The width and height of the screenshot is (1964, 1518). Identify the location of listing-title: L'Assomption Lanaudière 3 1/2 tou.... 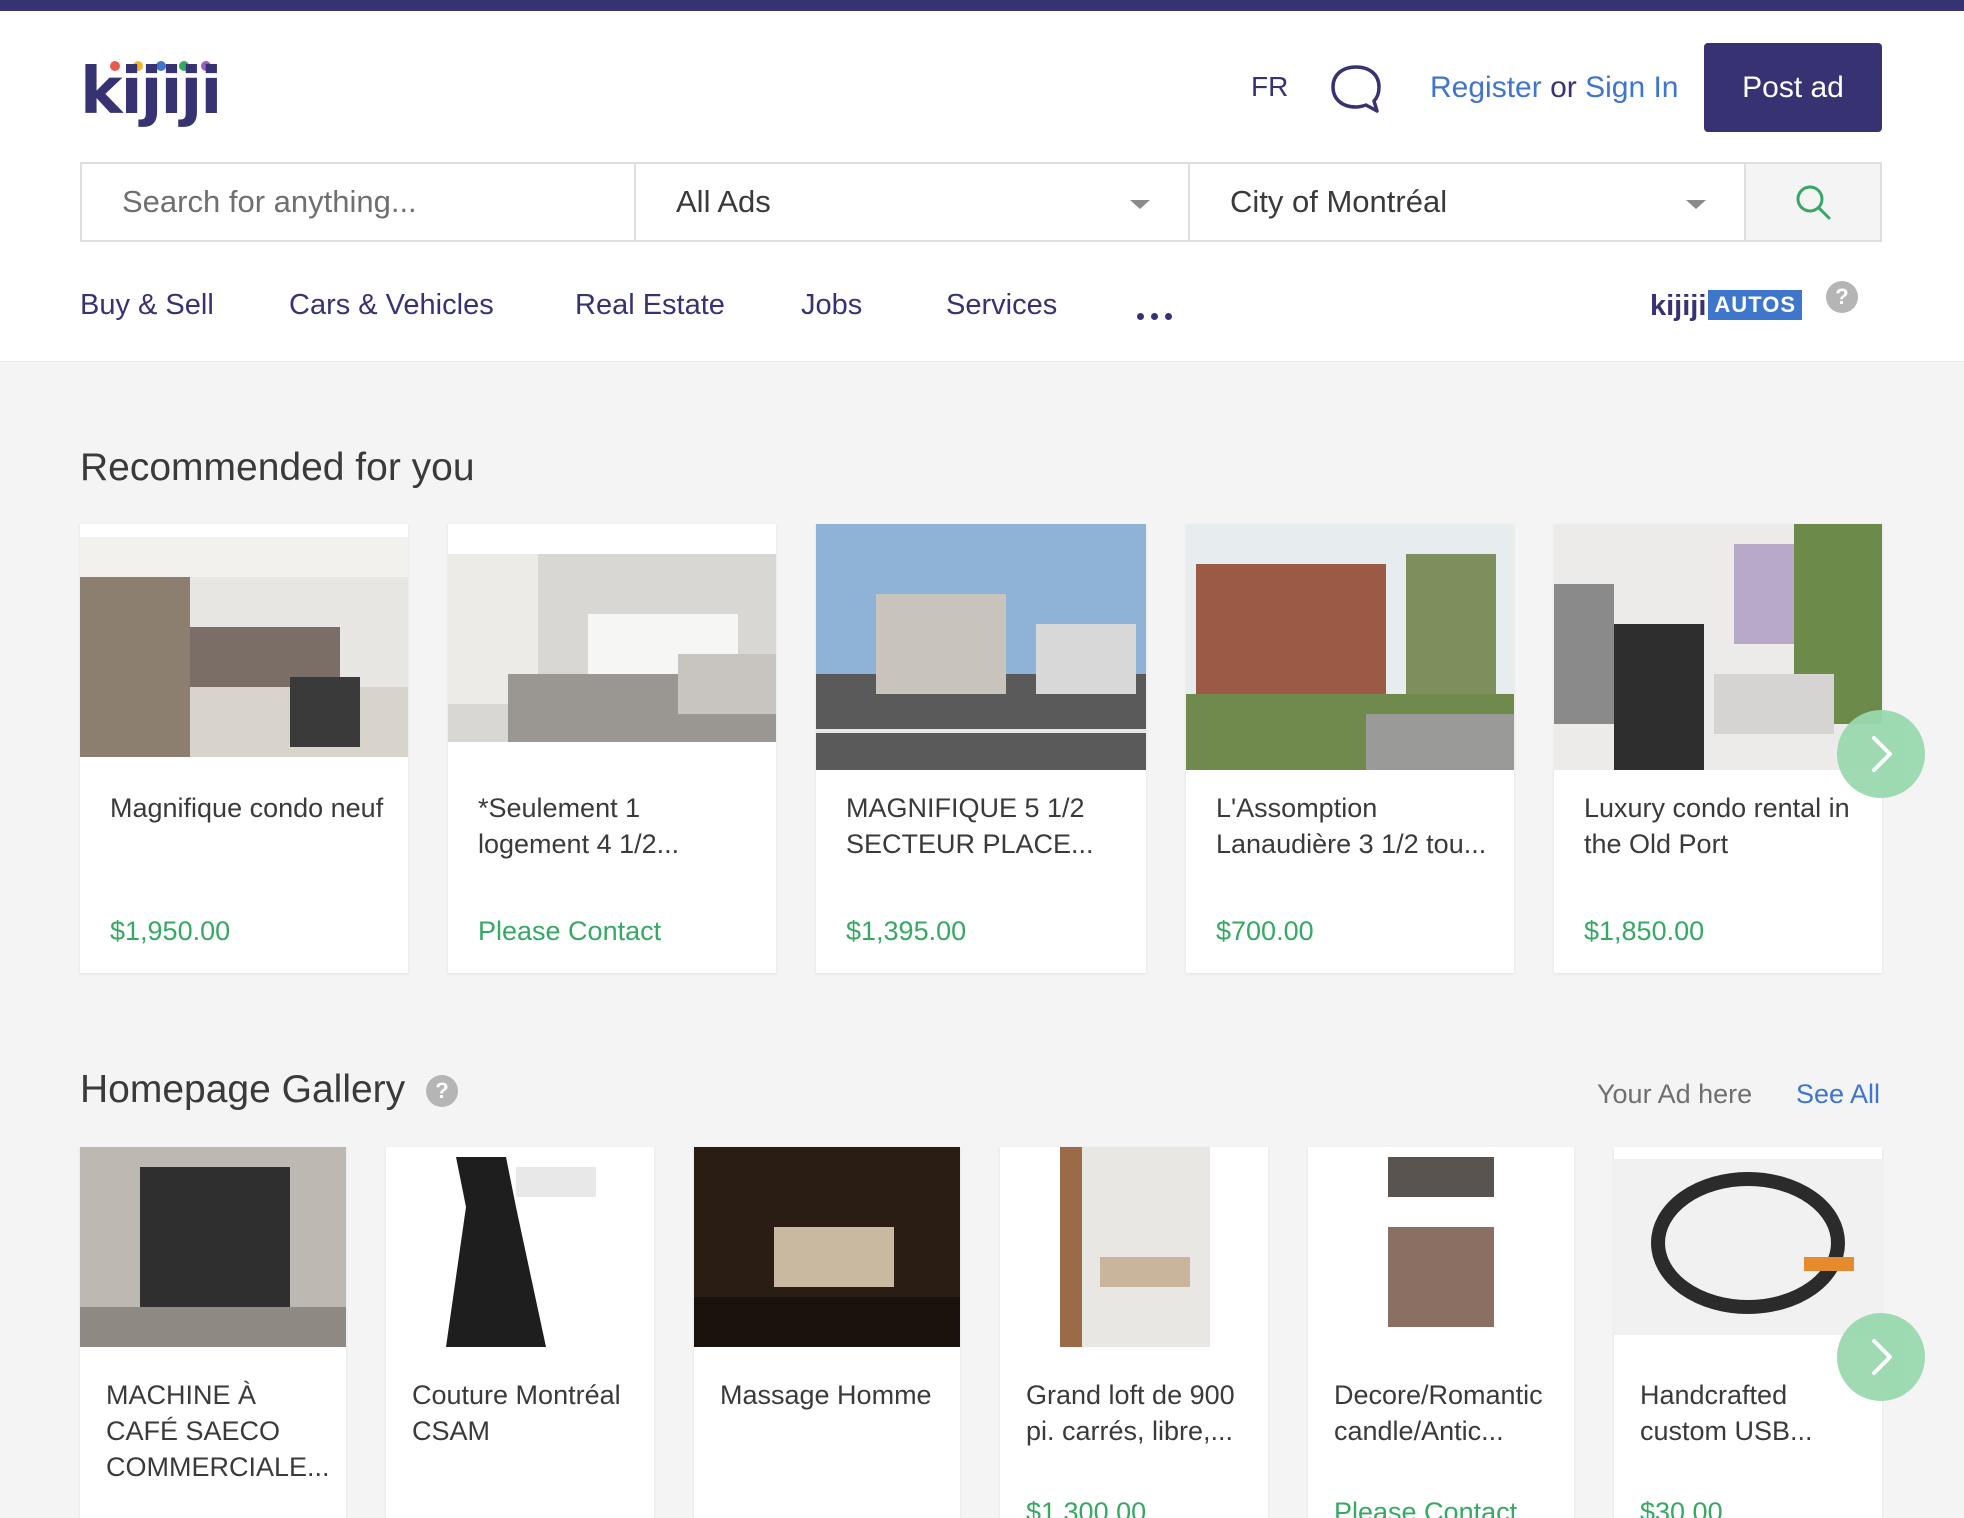
(1351, 826).